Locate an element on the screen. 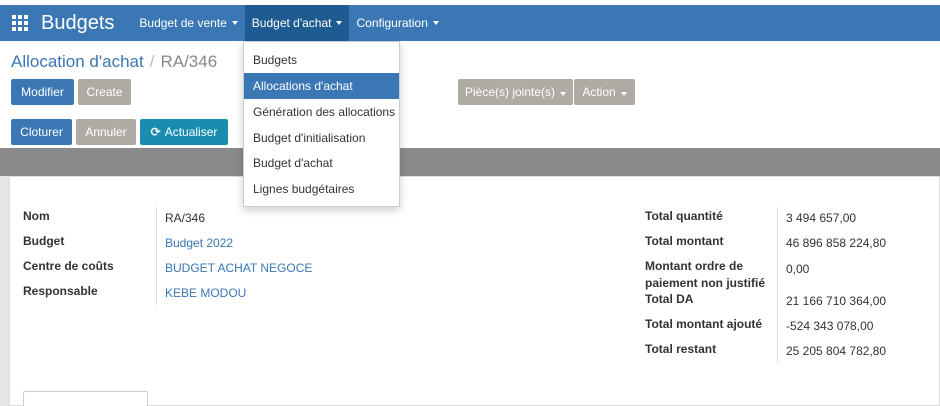 The width and height of the screenshot is (940, 406). menu-item-budget-initialisation: Budget d'initialisation is located at coordinates (321, 138).